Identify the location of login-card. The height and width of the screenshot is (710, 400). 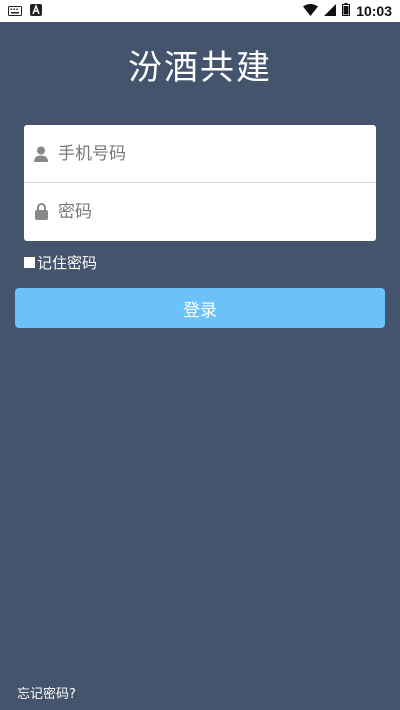
(200, 183).